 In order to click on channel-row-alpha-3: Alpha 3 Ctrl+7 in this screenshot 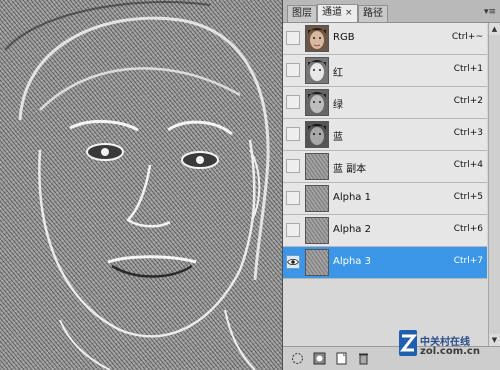, I will do `click(385, 263)`.